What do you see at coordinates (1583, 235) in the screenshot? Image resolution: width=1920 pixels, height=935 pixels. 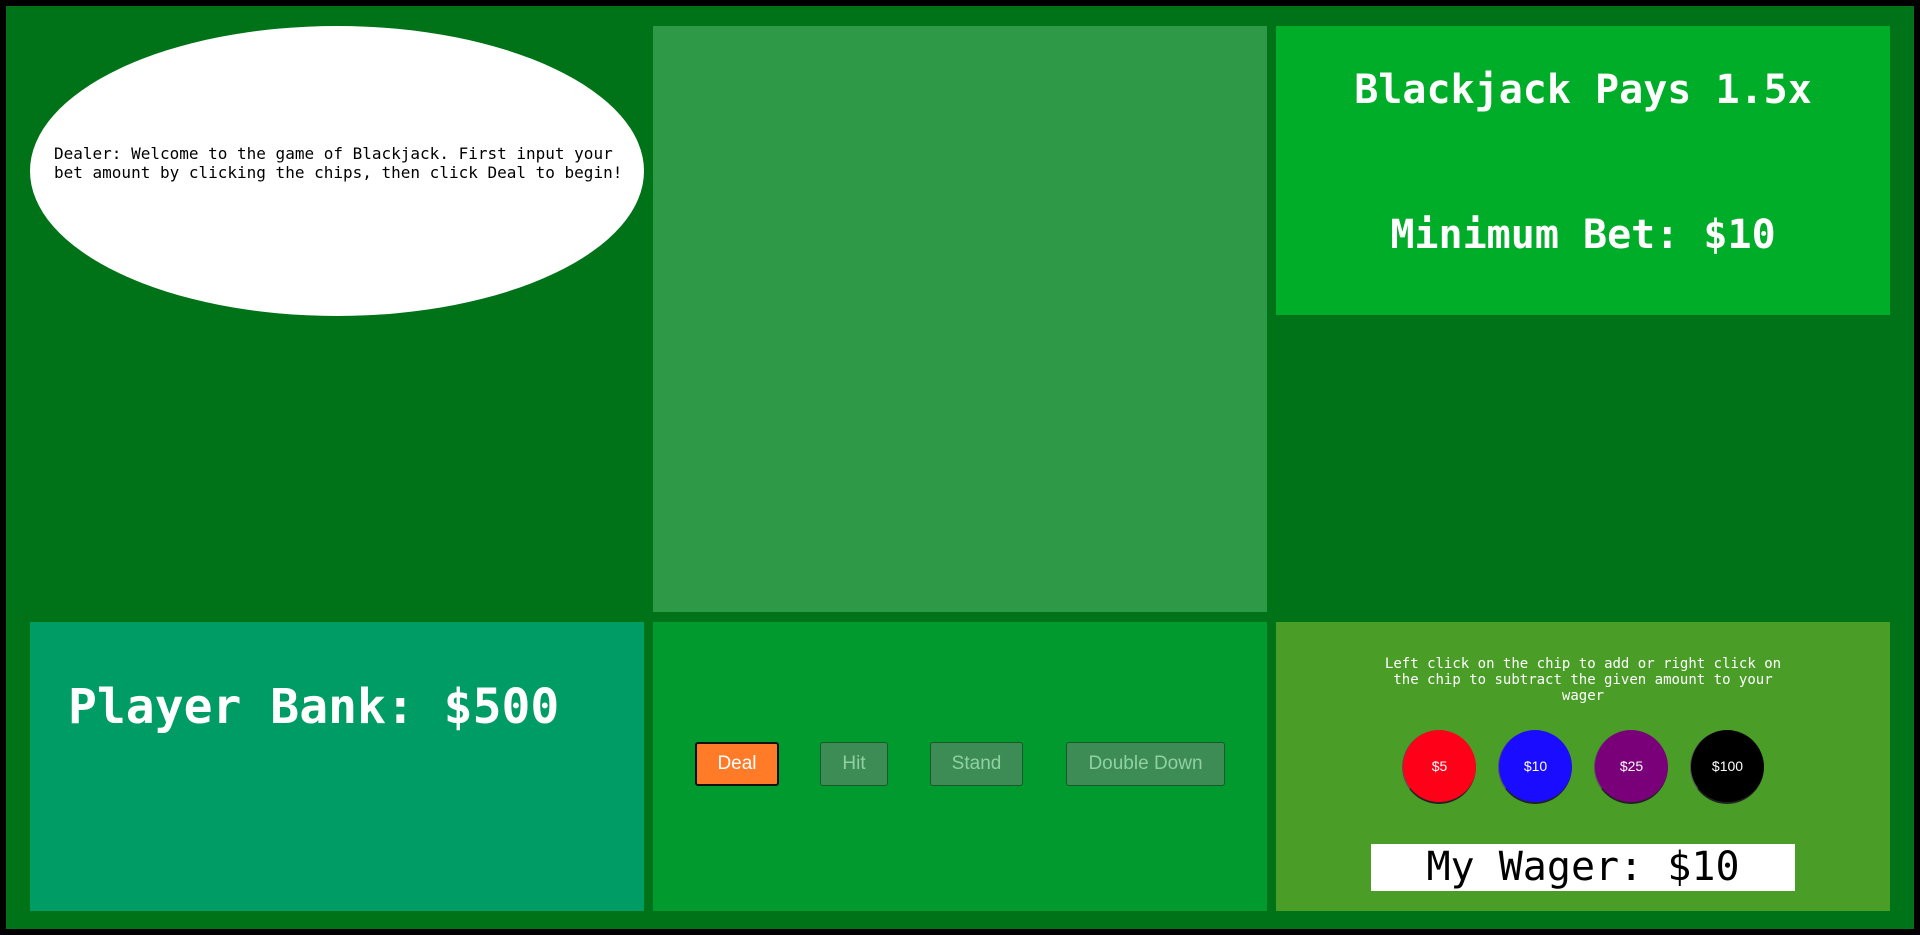 I see `minimum-bet-text: Minimum Bet: $10` at bounding box center [1583, 235].